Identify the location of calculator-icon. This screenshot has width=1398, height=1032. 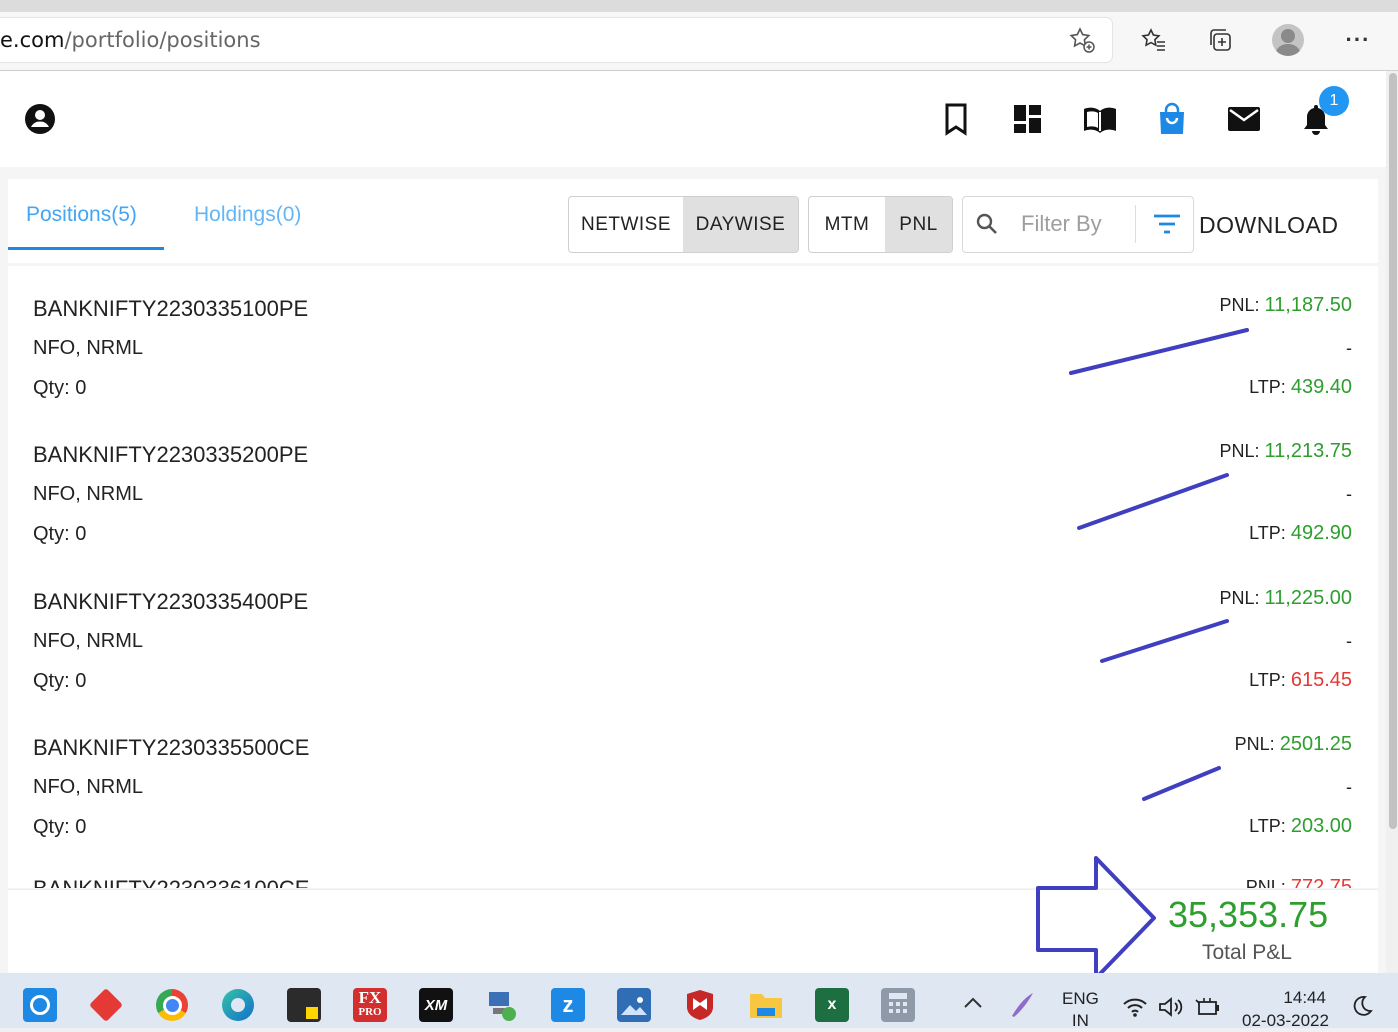
(898, 1005).